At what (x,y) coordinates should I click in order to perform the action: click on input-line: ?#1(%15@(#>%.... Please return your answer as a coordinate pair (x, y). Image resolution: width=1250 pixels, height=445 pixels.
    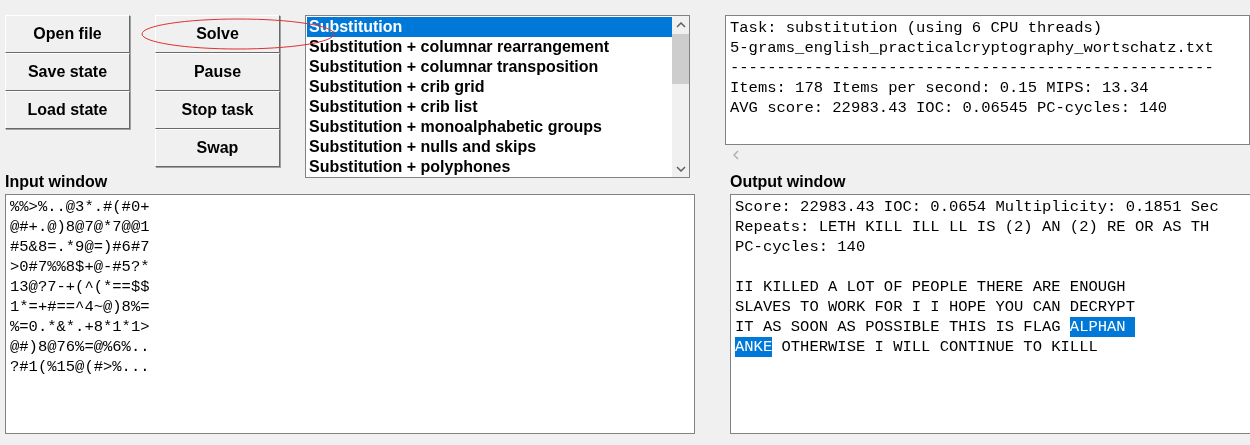
    Looking at the image, I should click on (80, 367).